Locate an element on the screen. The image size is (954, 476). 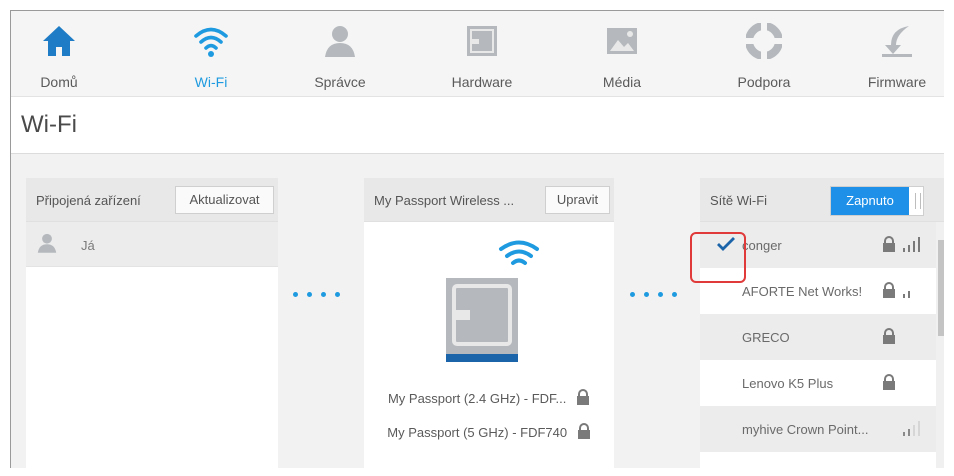
drive-icon is located at coordinates (482, 320).